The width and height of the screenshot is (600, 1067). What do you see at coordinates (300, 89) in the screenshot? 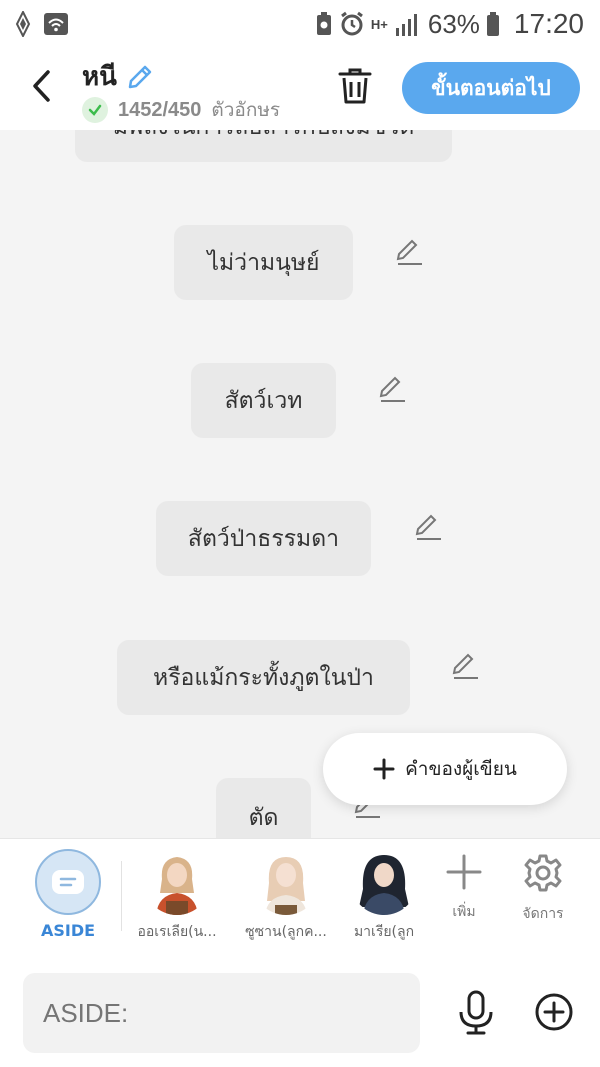
I see `header: หนี 1452/450 ตัวอักษร ขั้นตอนต่อไป` at bounding box center [300, 89].